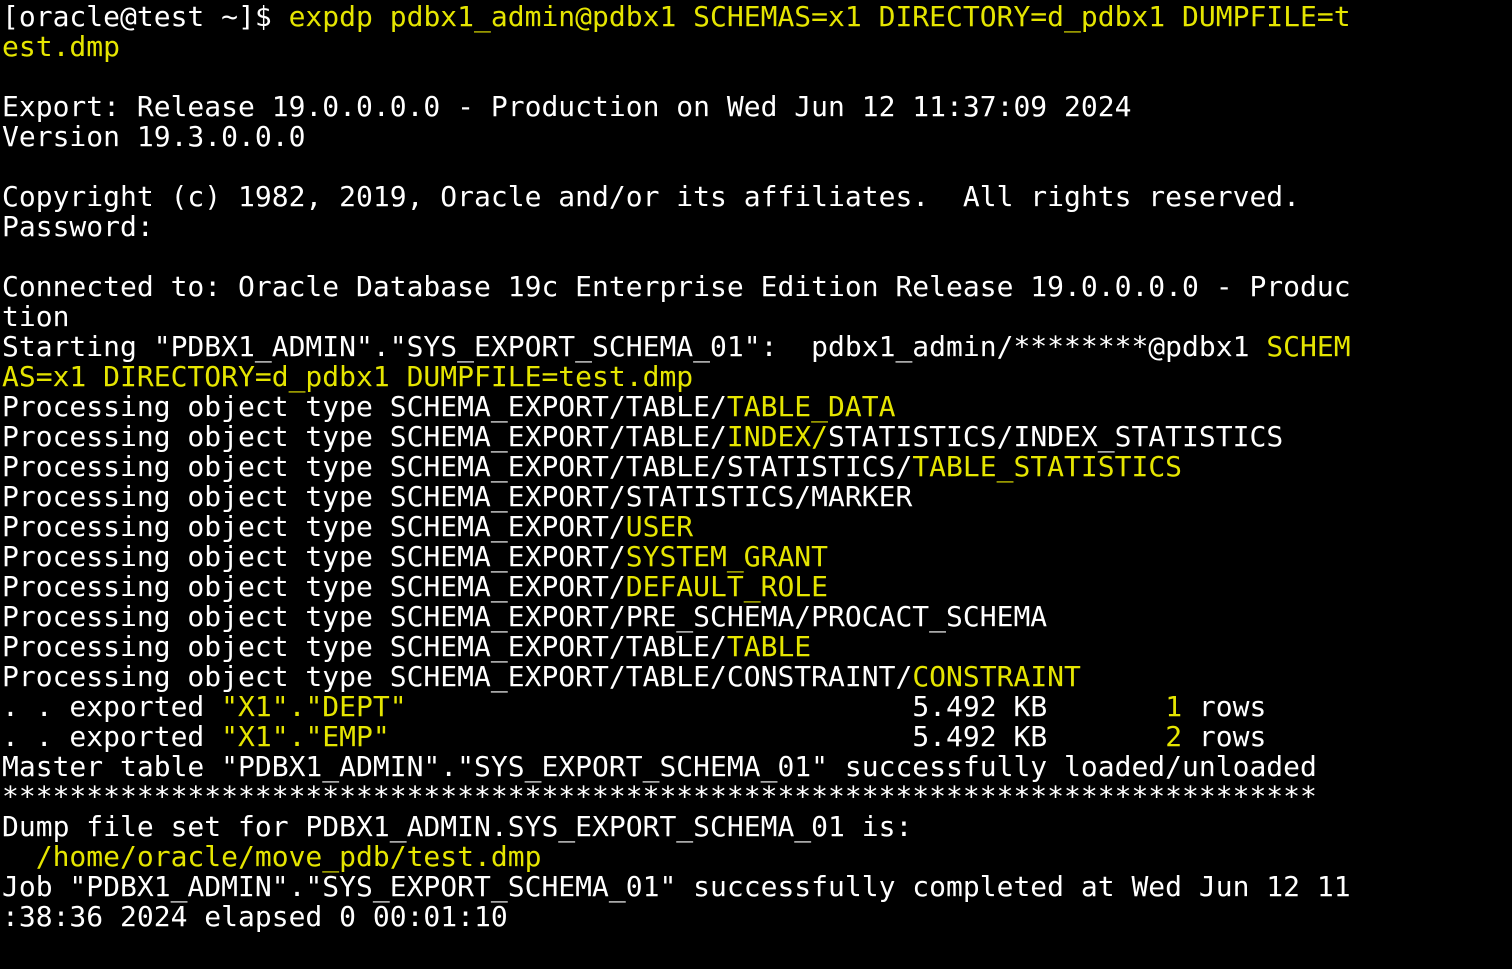 The image size is (1512, 969). Describe the element at coordinates (659, 526) in the screenshot. I see `highlighted-text: USER` at that location.